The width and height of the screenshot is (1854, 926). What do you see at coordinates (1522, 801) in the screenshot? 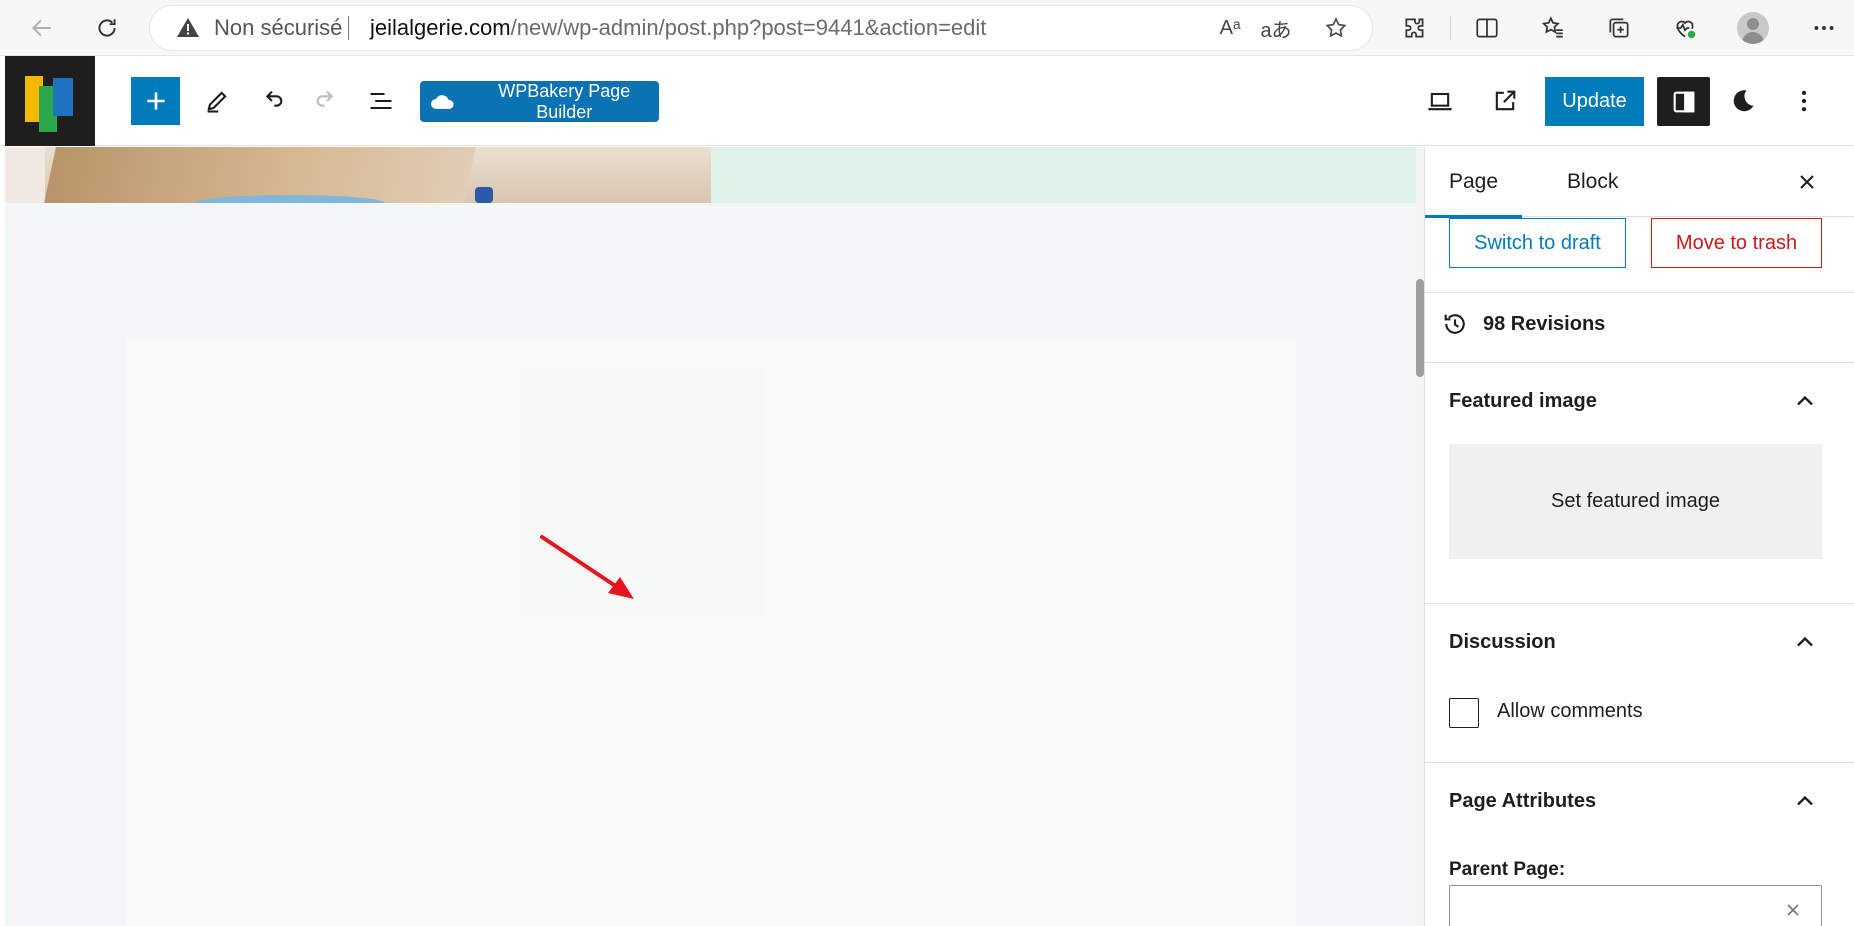
I see `page-attributes-title: Page Attributes` at bounding box center [1522, 801].